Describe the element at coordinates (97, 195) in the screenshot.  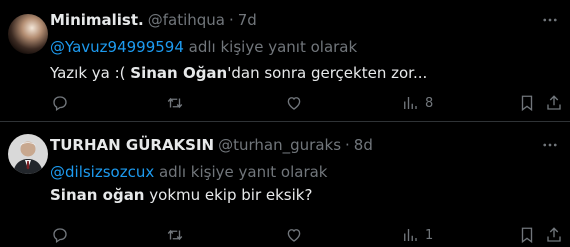
I see `text-bold-part: Sinan oğan` at that location.